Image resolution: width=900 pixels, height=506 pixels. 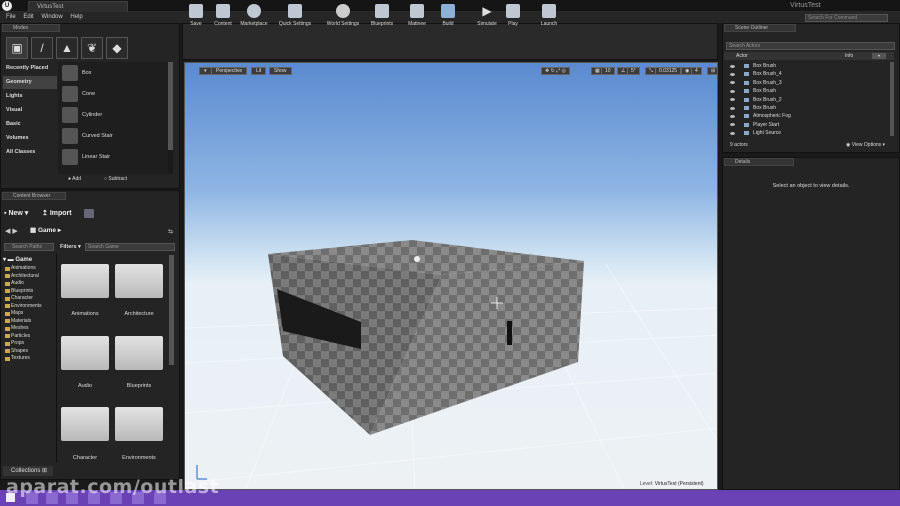 What do you see at coordinates (30, 68) in the screenshot?
I see `category-recently-placed: Recently Placed` at bounding box center [30, 68].